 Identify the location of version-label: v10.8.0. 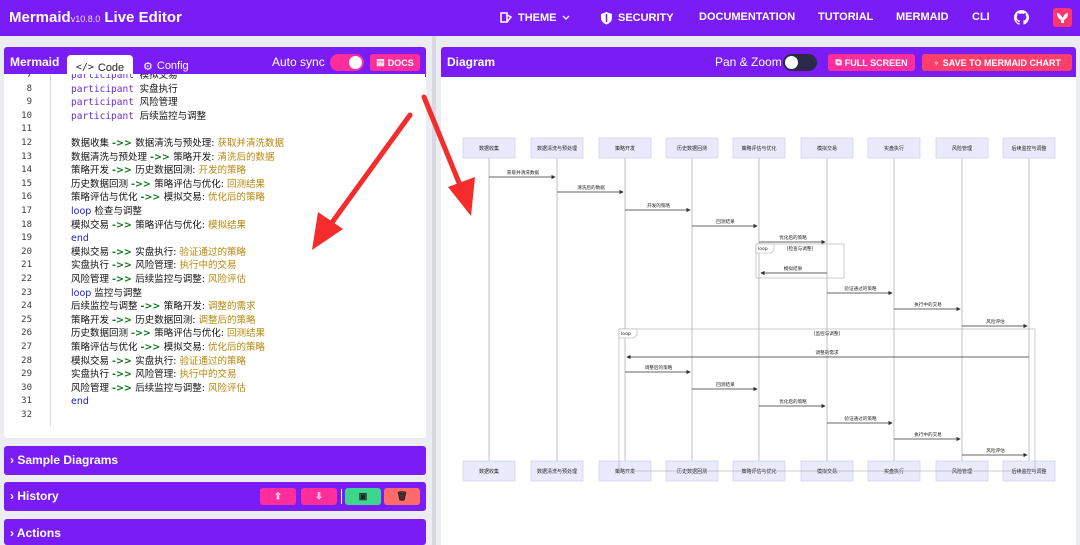
(85, 19).